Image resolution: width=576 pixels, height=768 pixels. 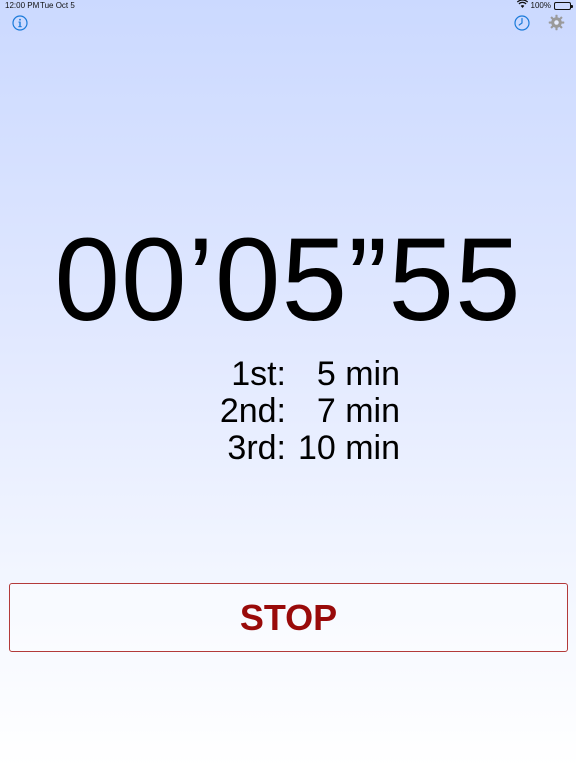 I want to click on reminder-row: 1st: 5 min, so click(x=288, y=374).